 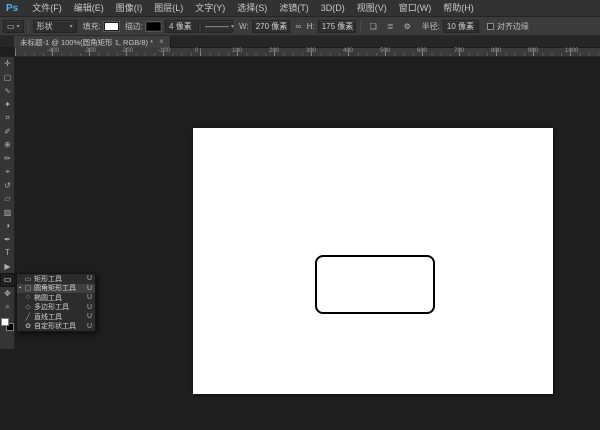 I want to click on flyout-item-label: 矩形工具, so click(x=48, y=279).